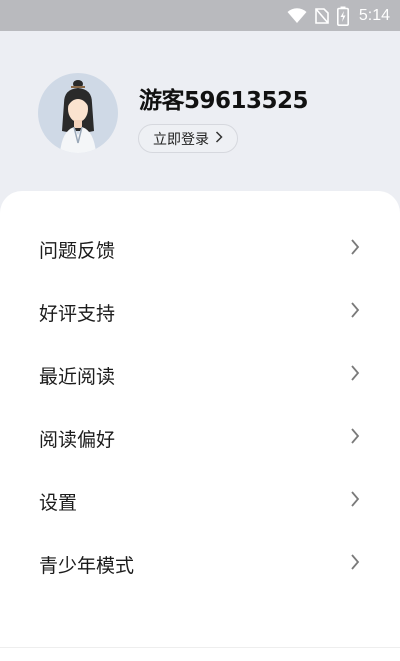 The height and width of the screenshot is (661, 400). I want to click on battery-charging-icon, so click(342, 16).